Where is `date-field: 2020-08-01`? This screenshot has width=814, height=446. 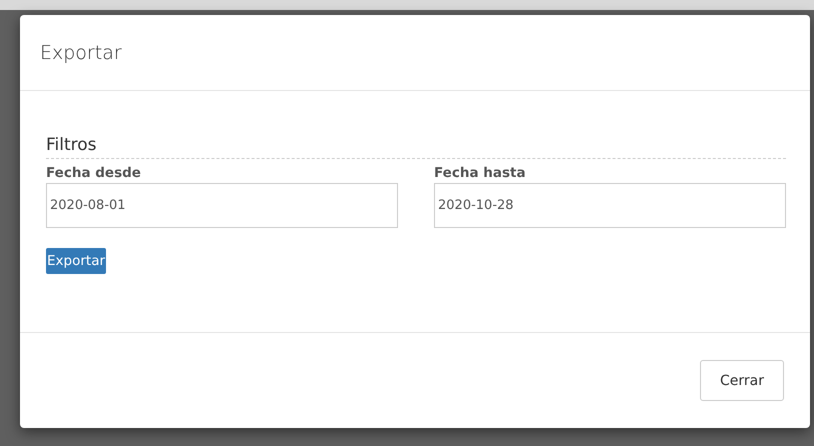 date-field: 2020-08-01 is located at coordinates (222, 205).